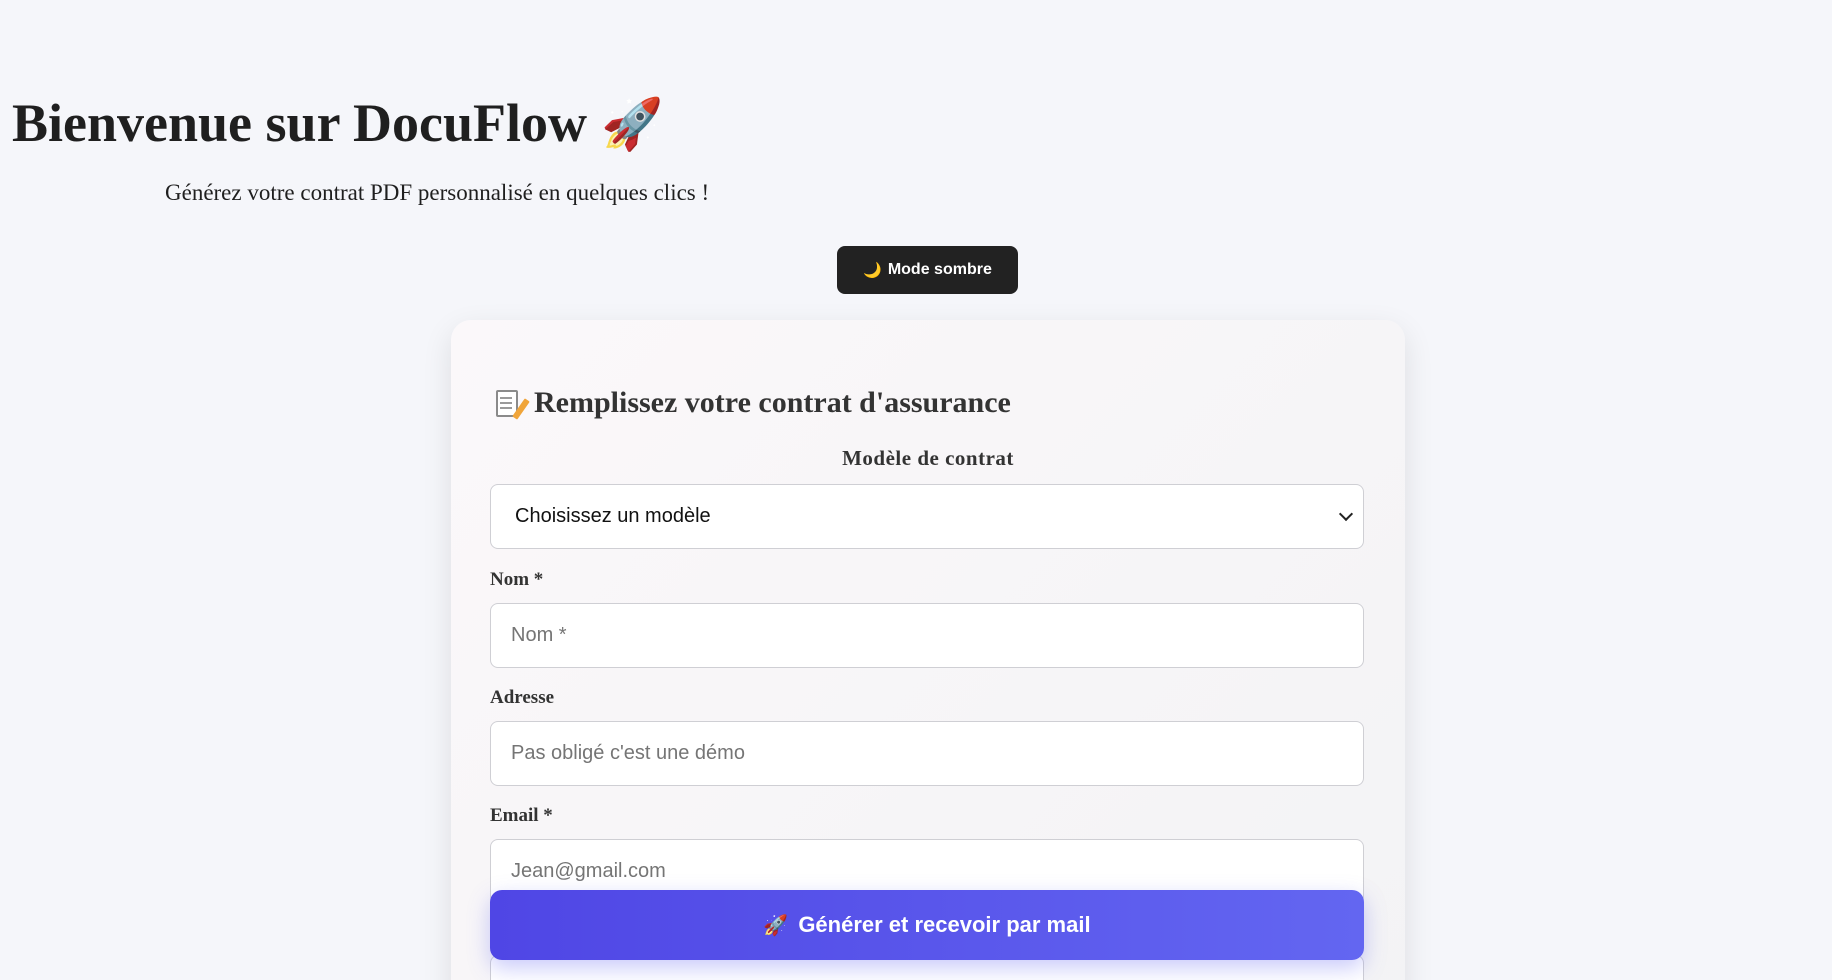 The height and width of the screenshot is (980, 1832). What do you see at coordinates (944, 924) in the screenshot?
I see `generate-button-label: Générer et recevoir par mail` at bounding box center [944, 924].